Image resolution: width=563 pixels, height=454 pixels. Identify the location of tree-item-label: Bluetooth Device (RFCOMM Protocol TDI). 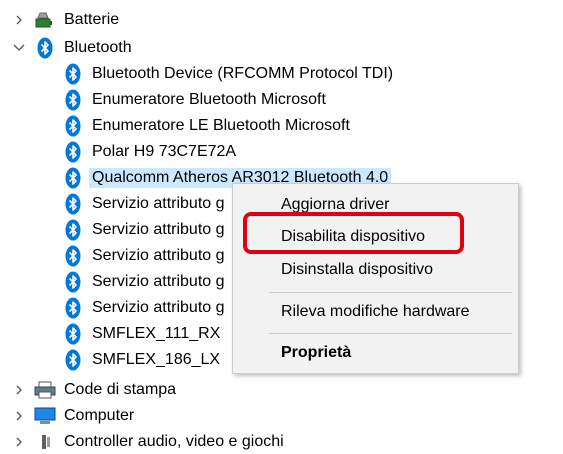
(243, 73).